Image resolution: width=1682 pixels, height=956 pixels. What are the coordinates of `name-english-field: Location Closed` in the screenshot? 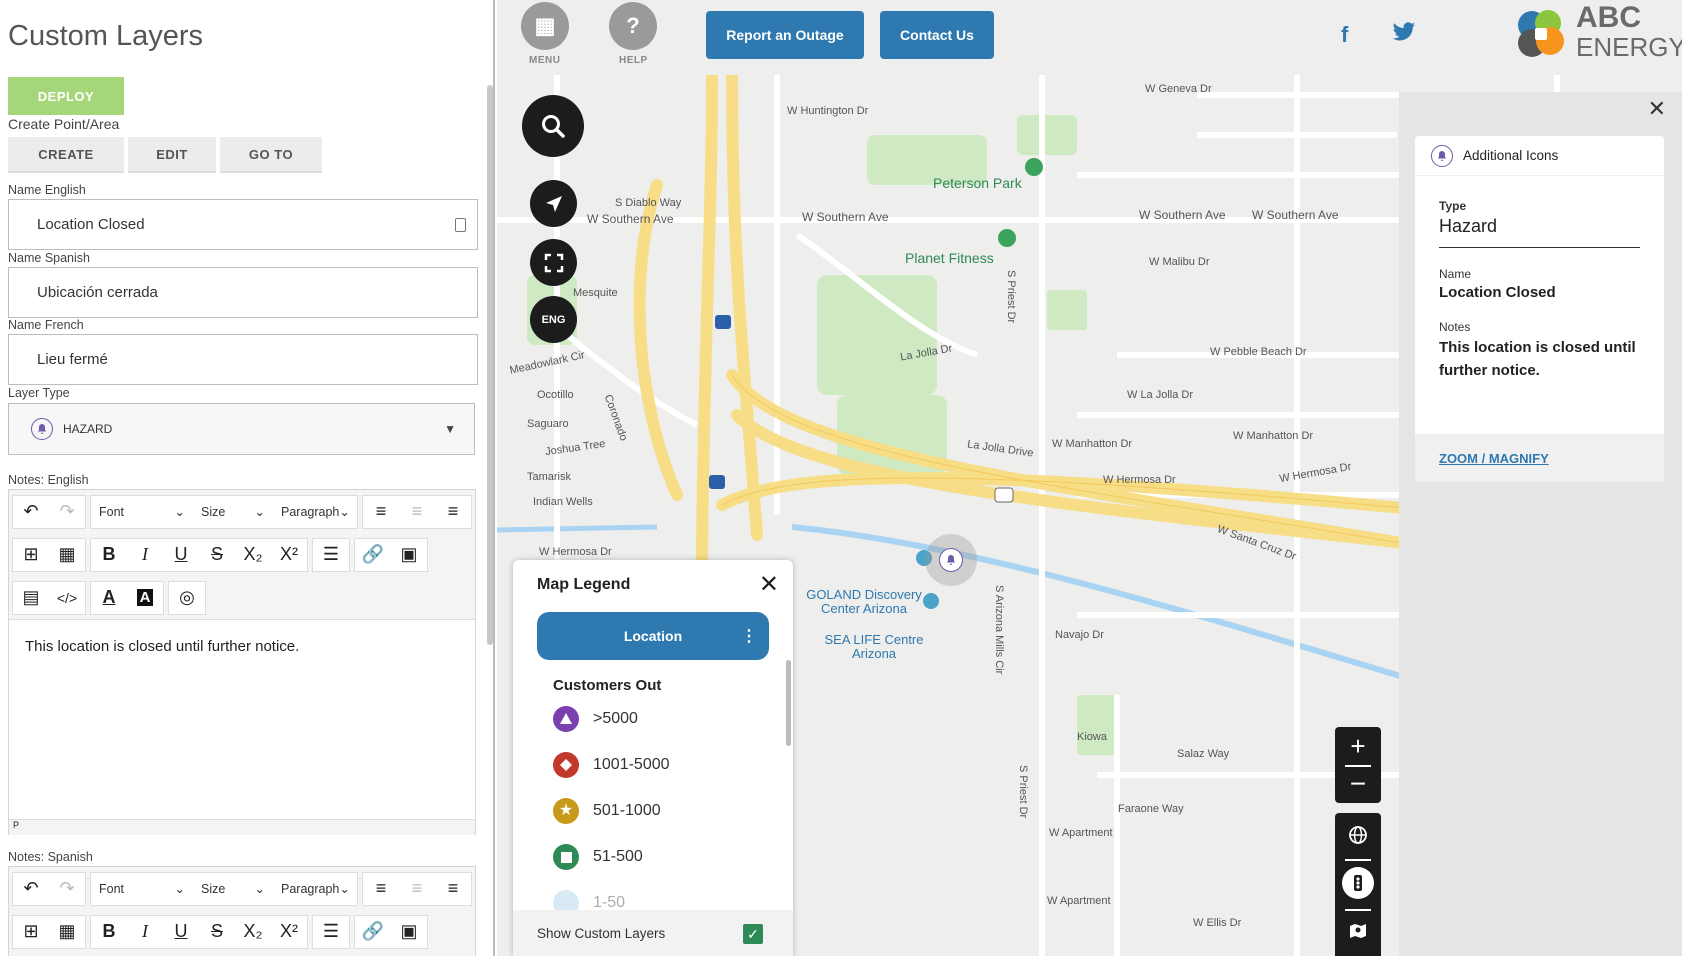 It's located at (243, 224).